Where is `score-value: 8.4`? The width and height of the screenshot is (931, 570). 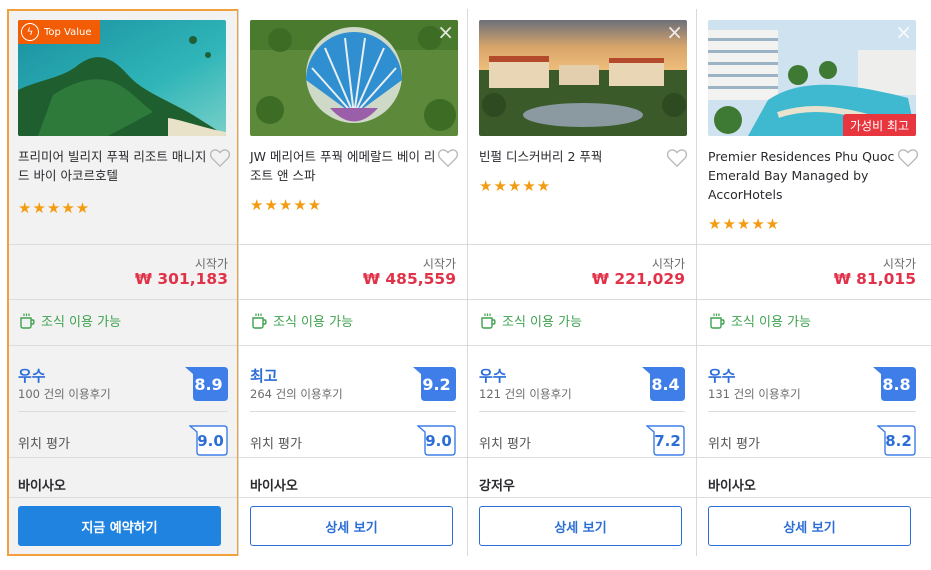 score-value: 8.4 is located at coordinates (665, 384).